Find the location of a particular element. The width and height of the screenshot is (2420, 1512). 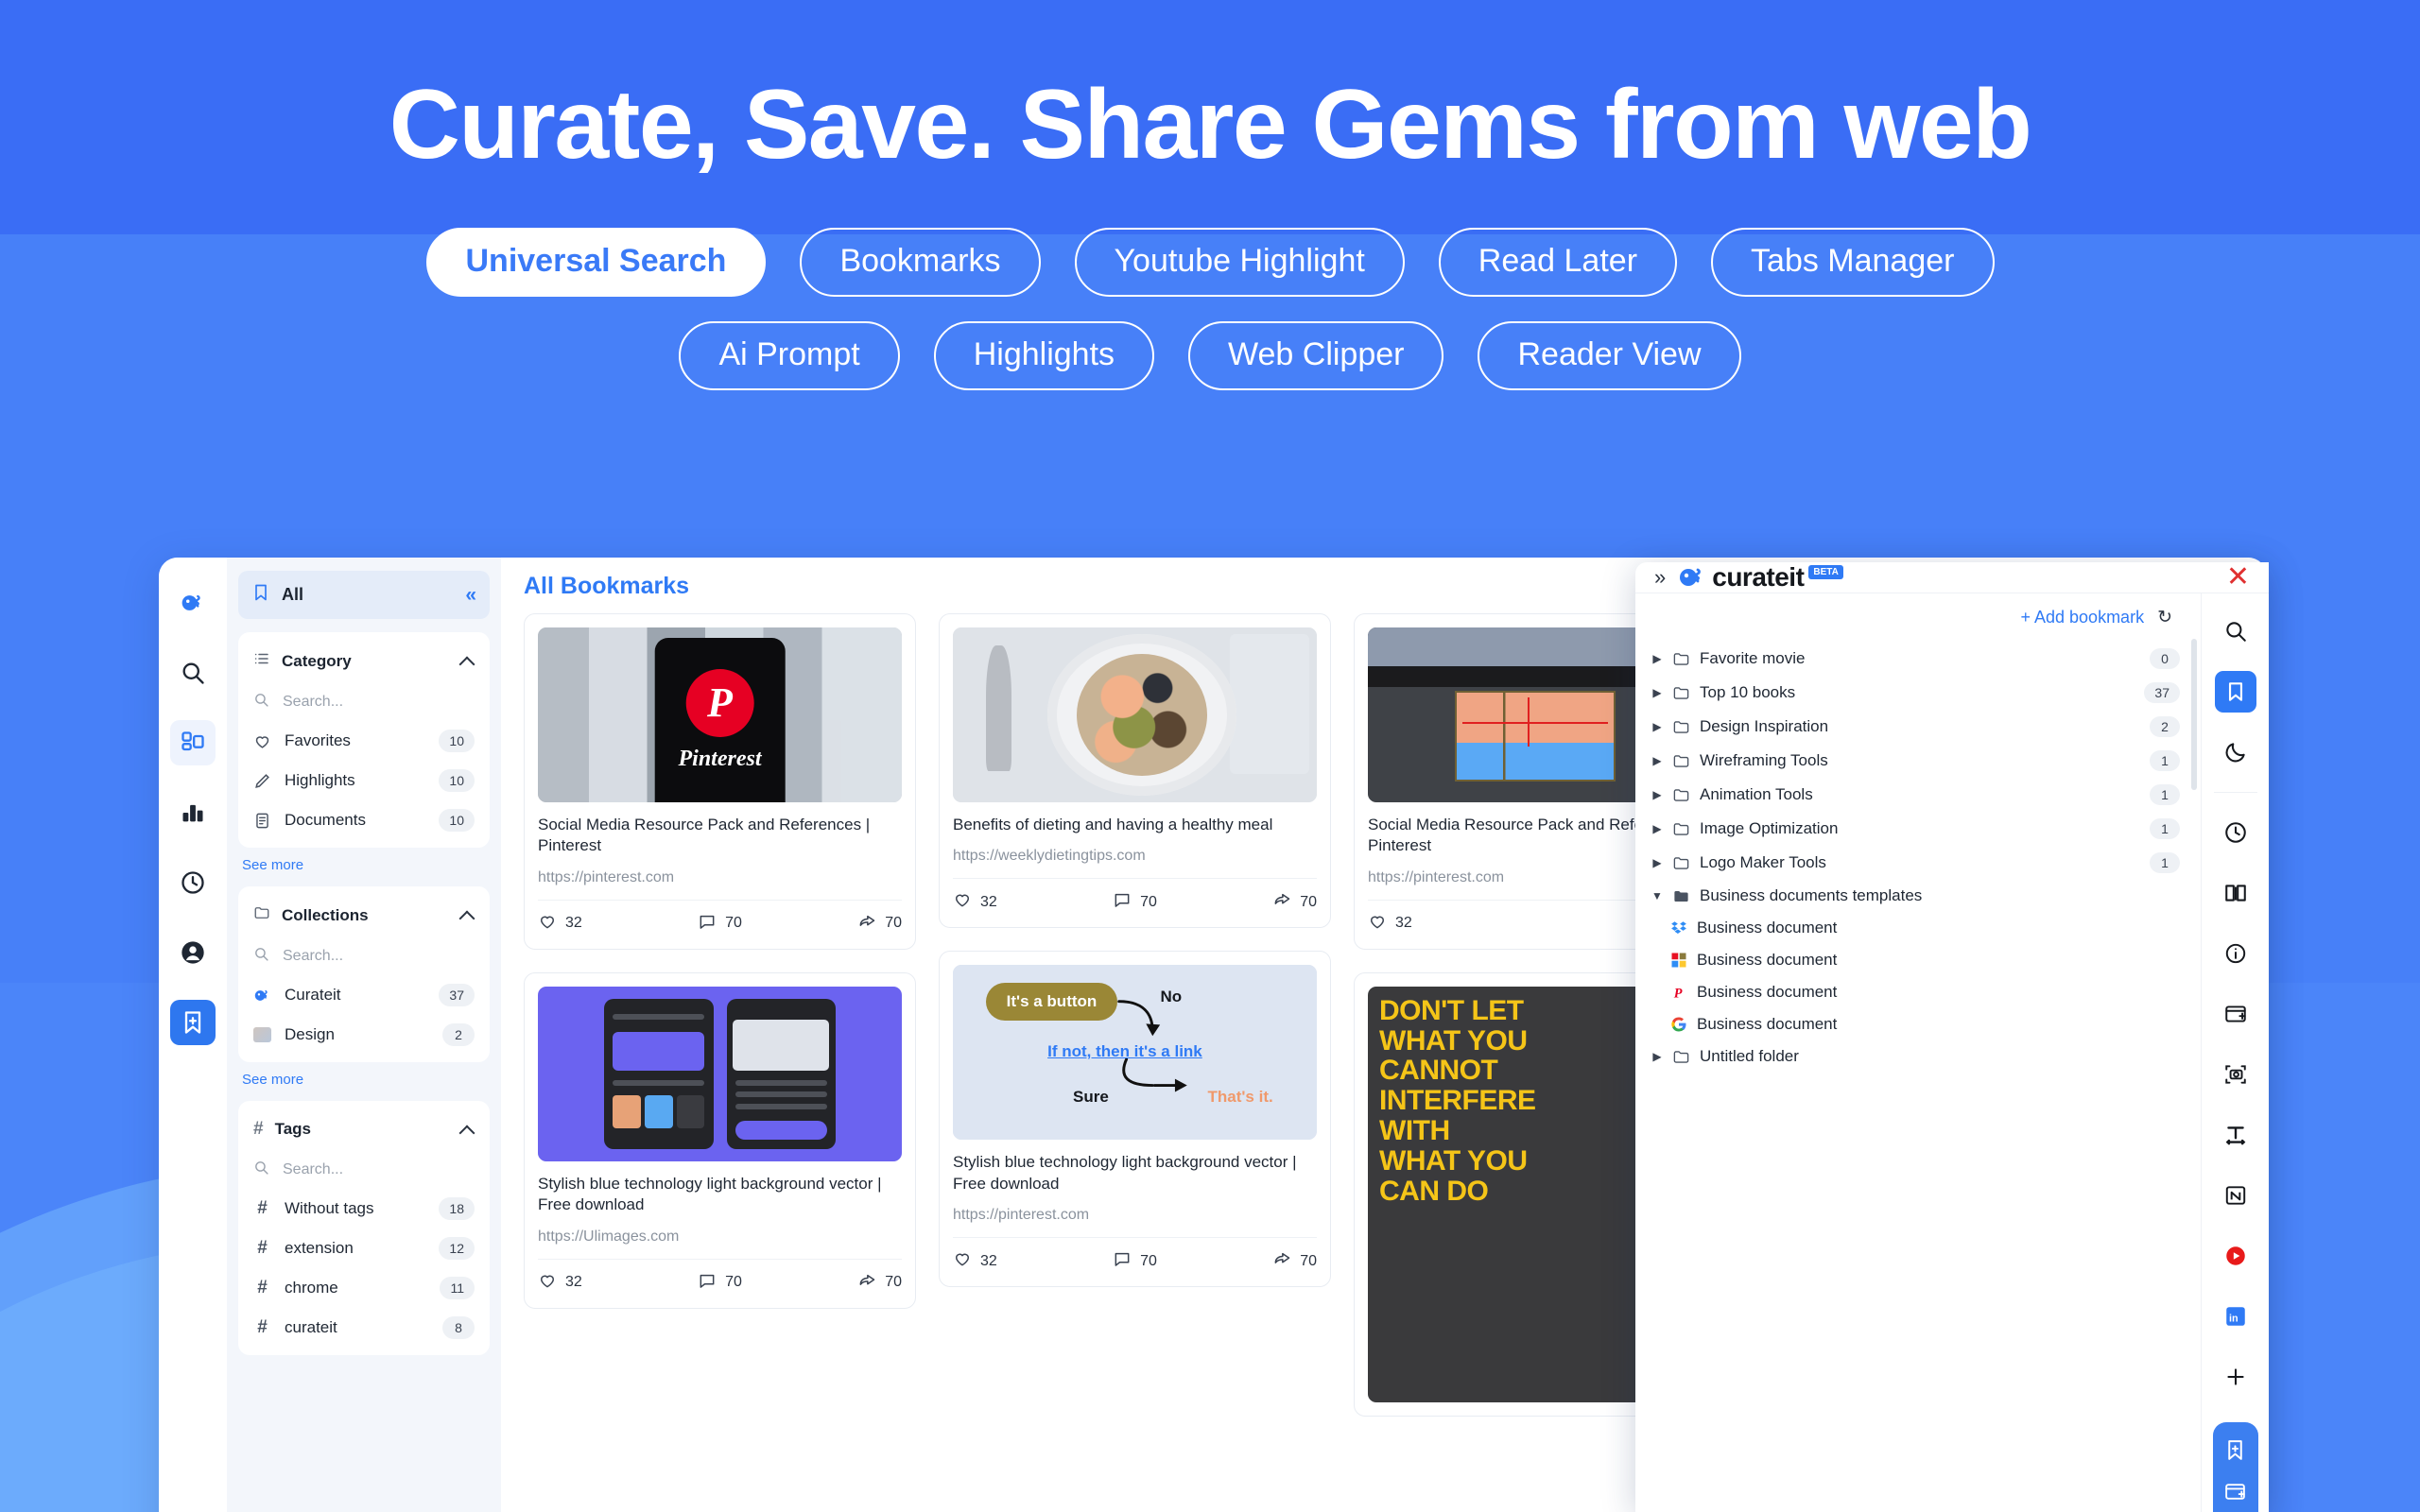

sidebar-item-favorites: Favorites 10 is located at coordinates (364, 741).